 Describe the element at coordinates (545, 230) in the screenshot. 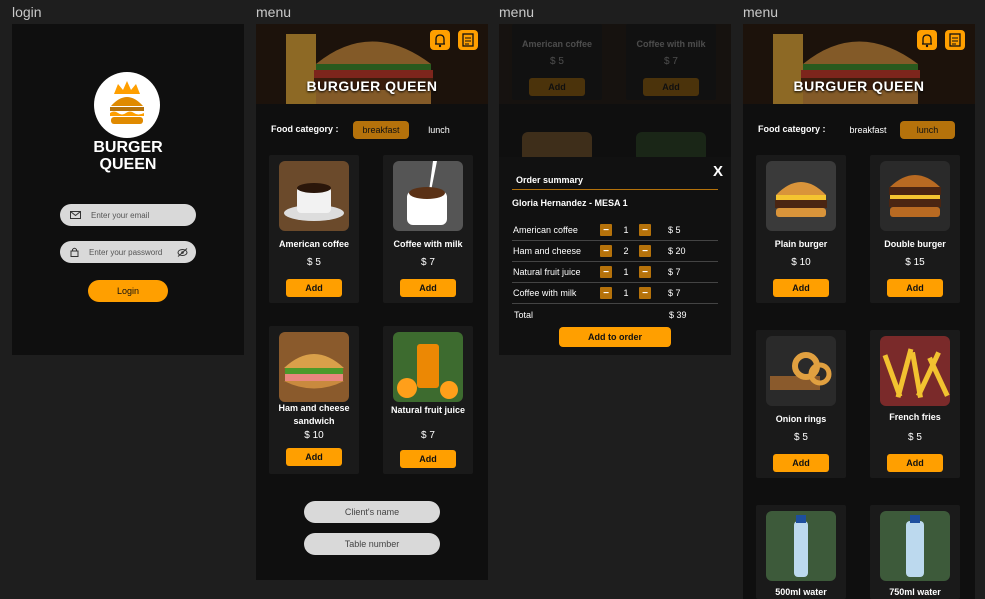

I see `order-item-name: American coffee` at that location.